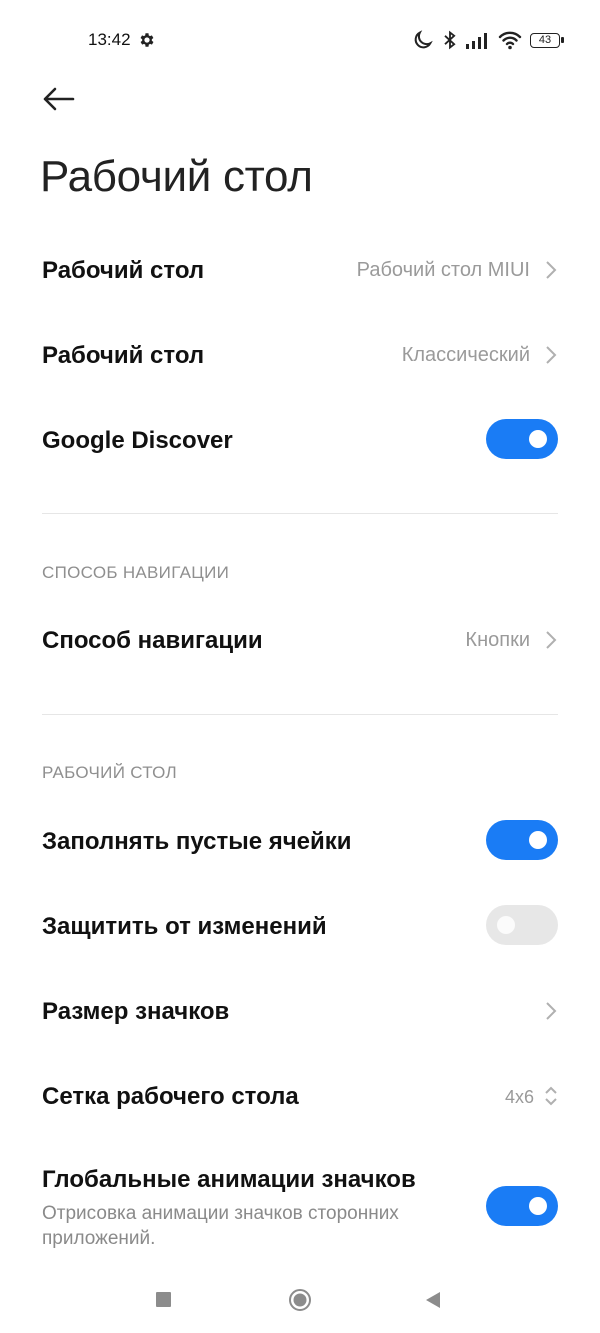  Describe the element at coordinates (497, 640) in the screenshot. I see `setting-value: Кнопки` at that location.